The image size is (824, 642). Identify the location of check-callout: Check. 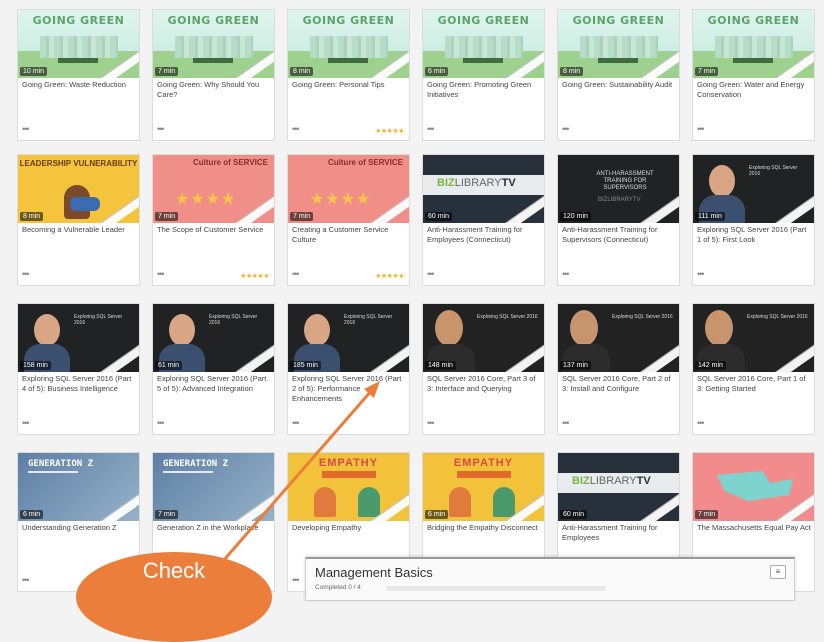
(174, 597).